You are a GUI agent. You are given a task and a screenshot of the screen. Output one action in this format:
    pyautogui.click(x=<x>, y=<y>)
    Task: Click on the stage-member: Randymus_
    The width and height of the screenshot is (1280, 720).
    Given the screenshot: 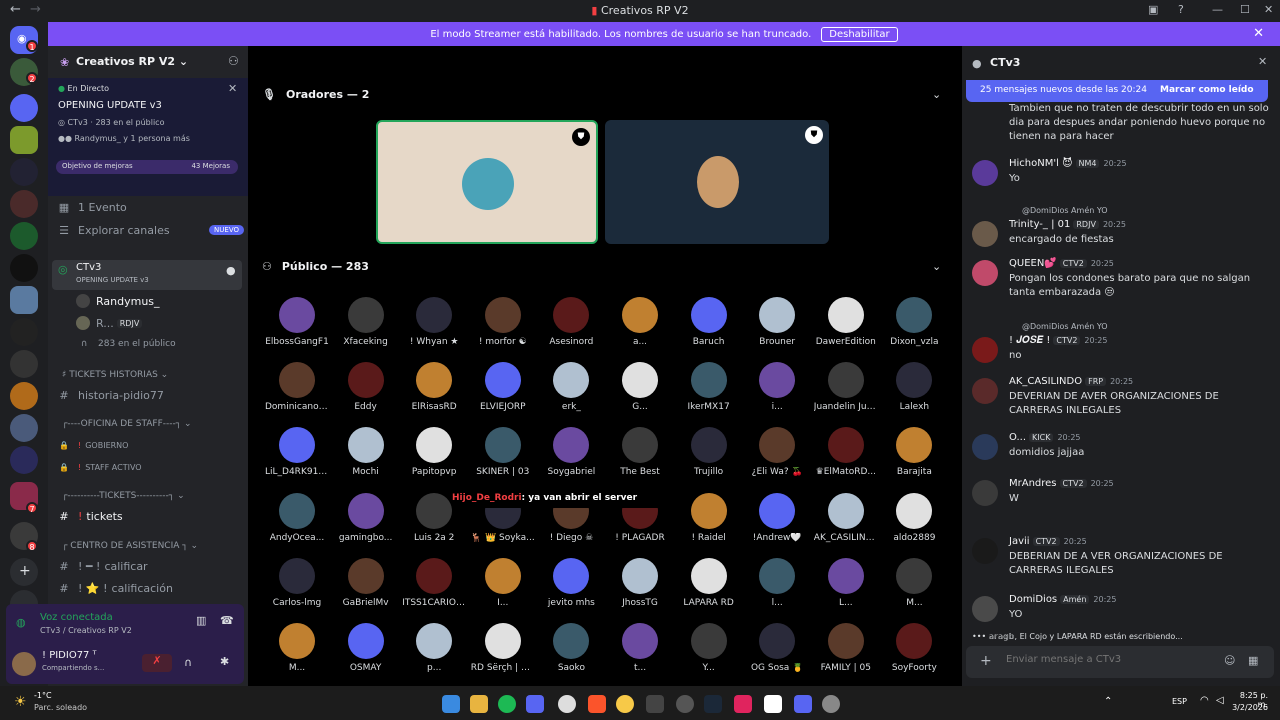 What is the action you would take?
    pyautogui.click(x=156, y=301)
    